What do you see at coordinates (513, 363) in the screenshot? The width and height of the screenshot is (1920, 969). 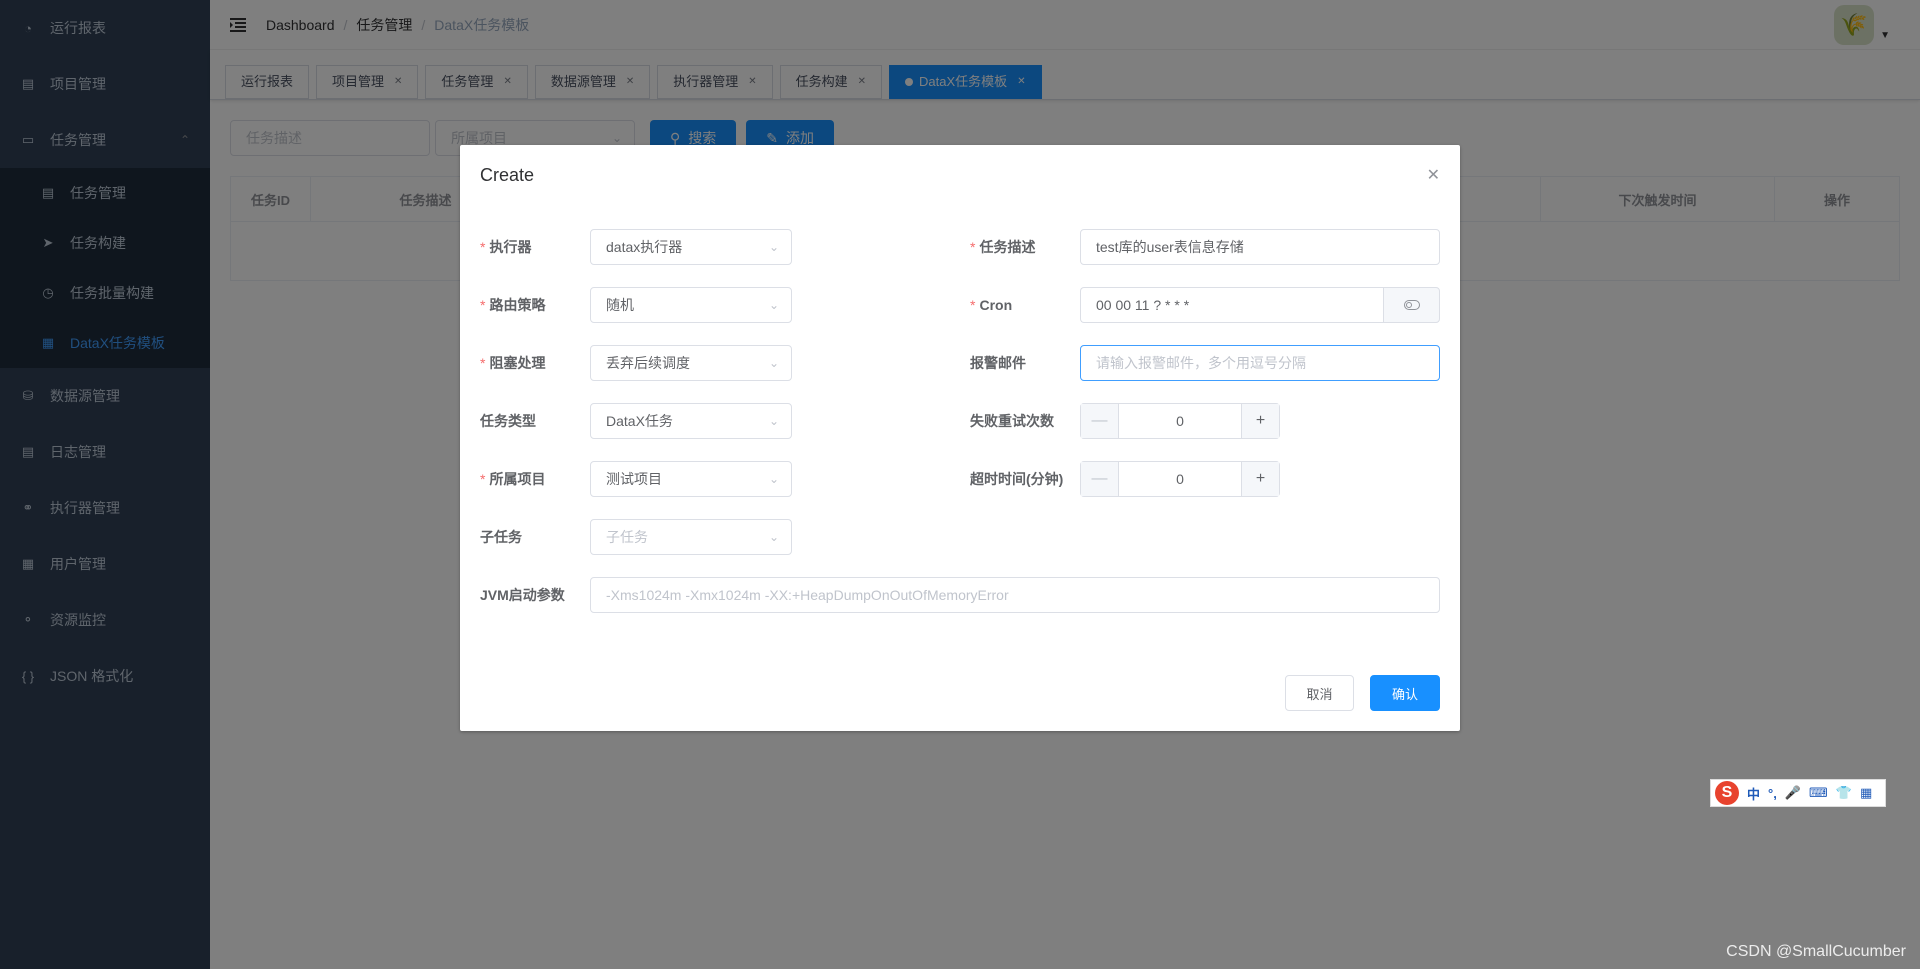 I see `form-label: * 阻塞处理` at bounding box center [513, 363].